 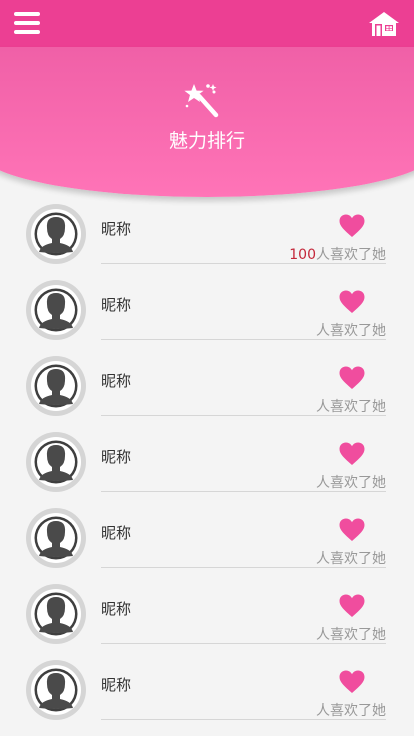 I want to click on menu-icon, so click(x=27, y=23).